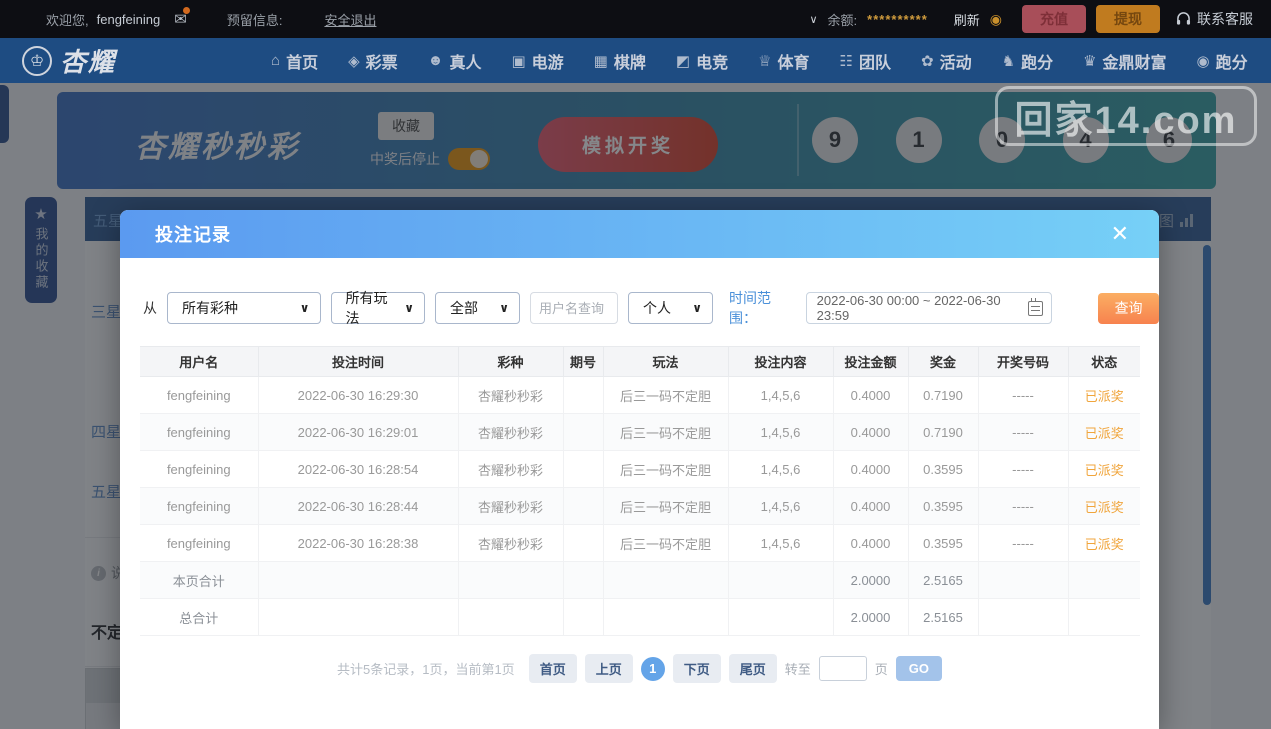 The height and width of the screenshot is (729, 1271). Describe the element at coordinates (842, 668) in the screenshot. I see `page-number-input` at that location.